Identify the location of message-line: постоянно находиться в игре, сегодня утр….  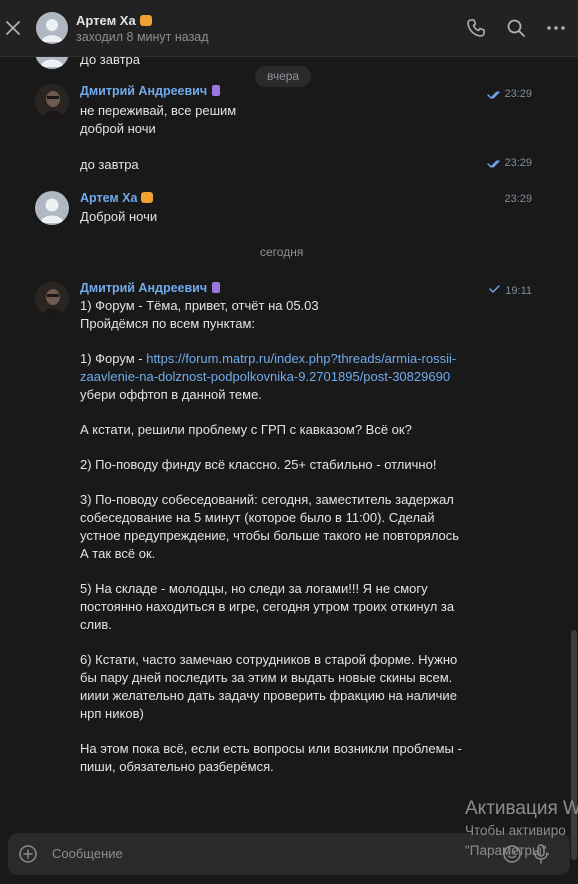
(267, 606).